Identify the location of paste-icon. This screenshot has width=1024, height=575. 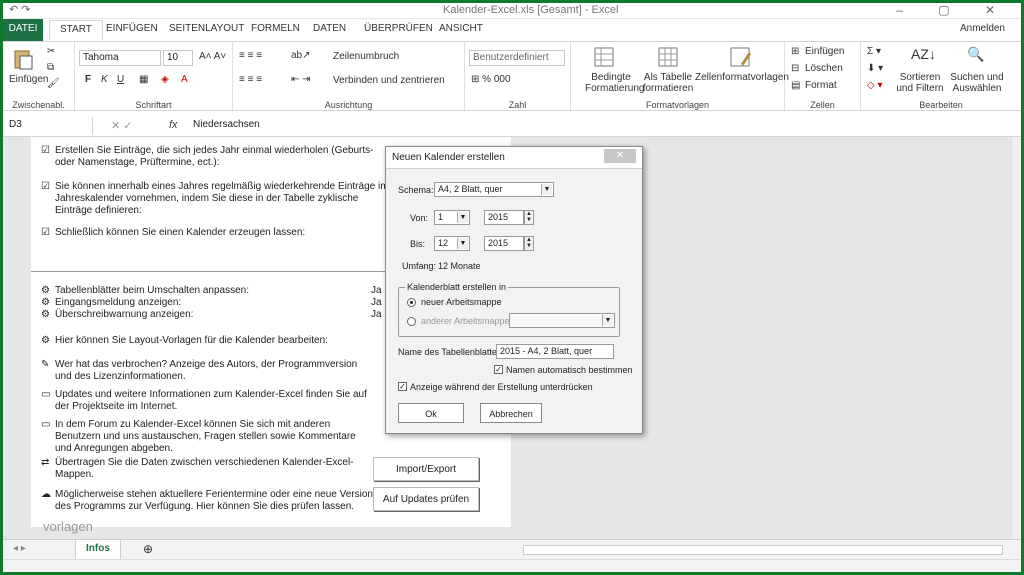
(23, 59).